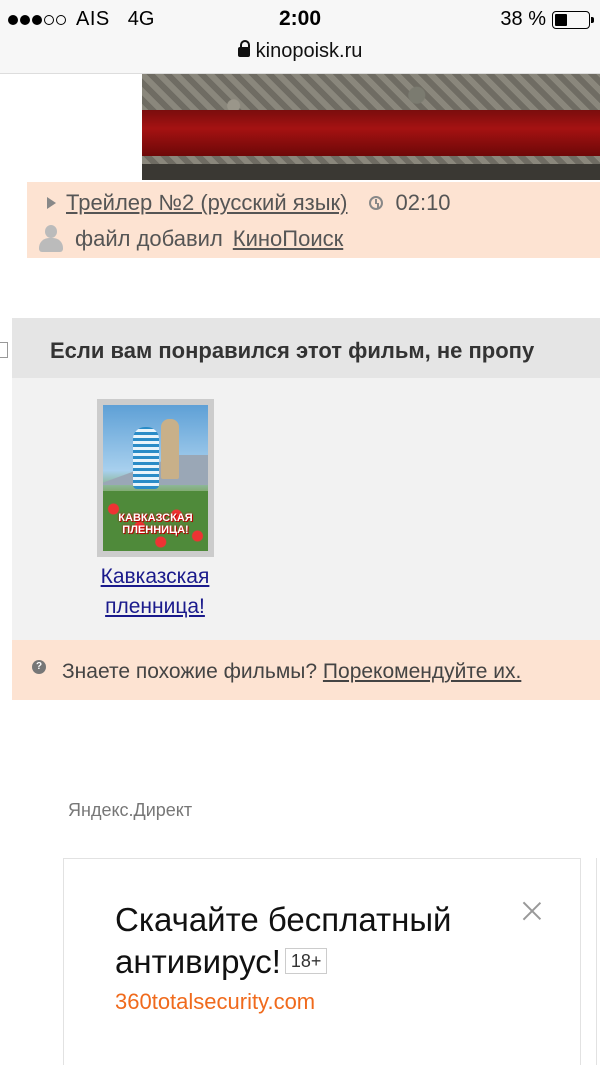 This screenshot has width=600, height=1065. Describe the element at coordinates (206, 203) in the screenshot. I see `trailer-link: Трейлер №2 (русский язык)` at that location.